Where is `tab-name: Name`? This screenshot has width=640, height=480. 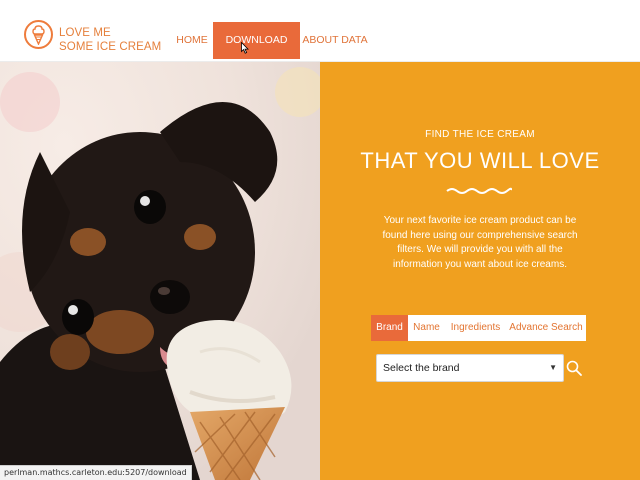
tab-name: Name is located at coordinates (426, 328).